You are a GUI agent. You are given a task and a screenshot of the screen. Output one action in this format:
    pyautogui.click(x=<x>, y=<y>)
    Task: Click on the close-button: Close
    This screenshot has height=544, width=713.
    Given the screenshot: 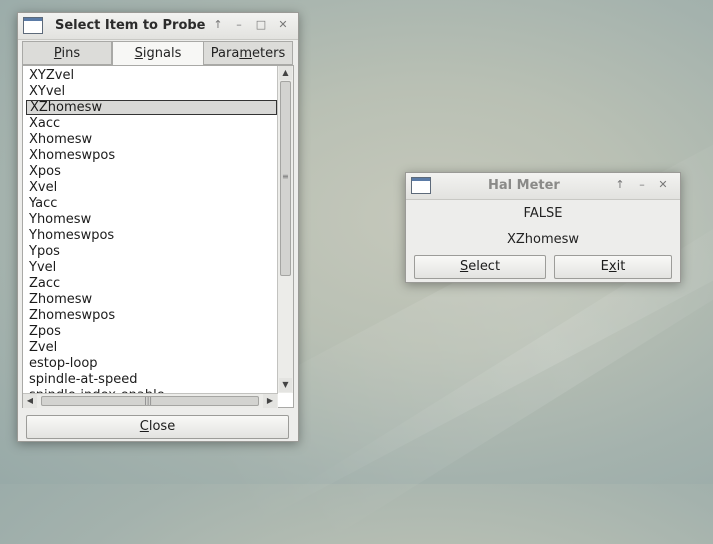 What is the action you would take?
    pyautogui.click(x=157, y=427)
    